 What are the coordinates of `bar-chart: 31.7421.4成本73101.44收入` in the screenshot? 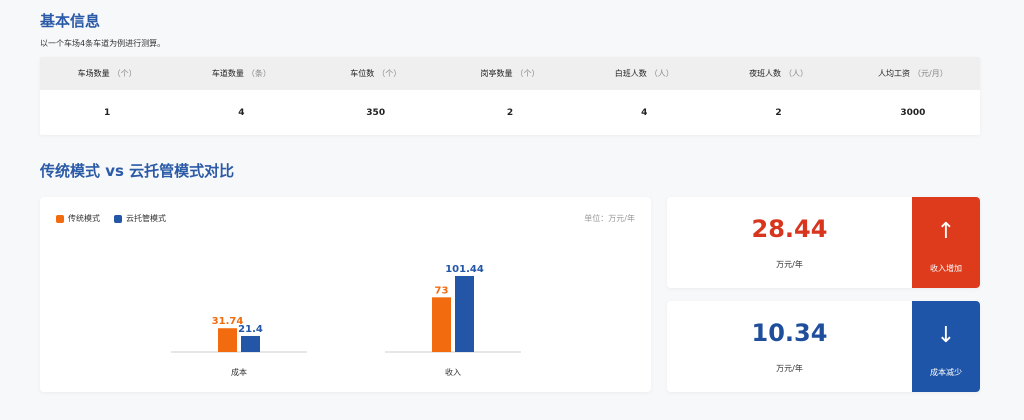 It's located at (346, 320).